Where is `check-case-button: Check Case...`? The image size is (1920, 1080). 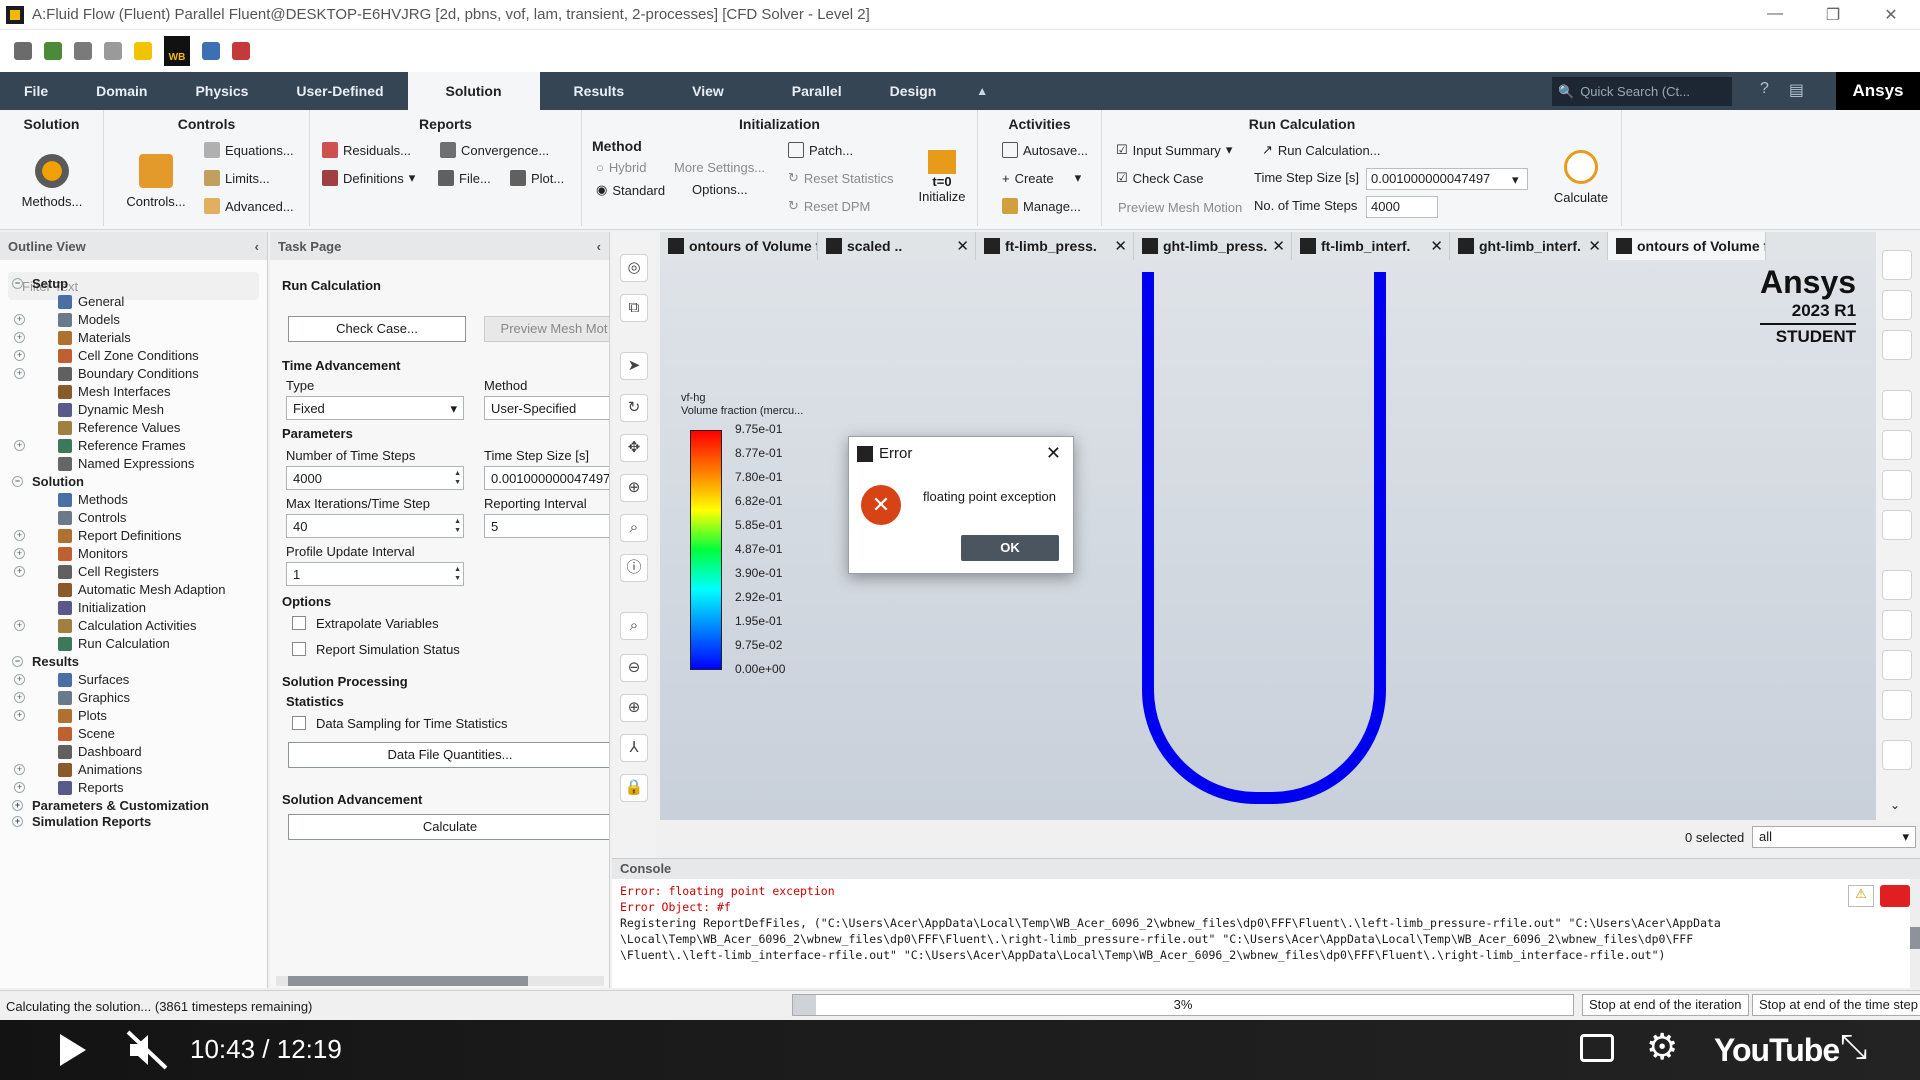 check-case-button: Check Case... is located at coordinates (377, 329).